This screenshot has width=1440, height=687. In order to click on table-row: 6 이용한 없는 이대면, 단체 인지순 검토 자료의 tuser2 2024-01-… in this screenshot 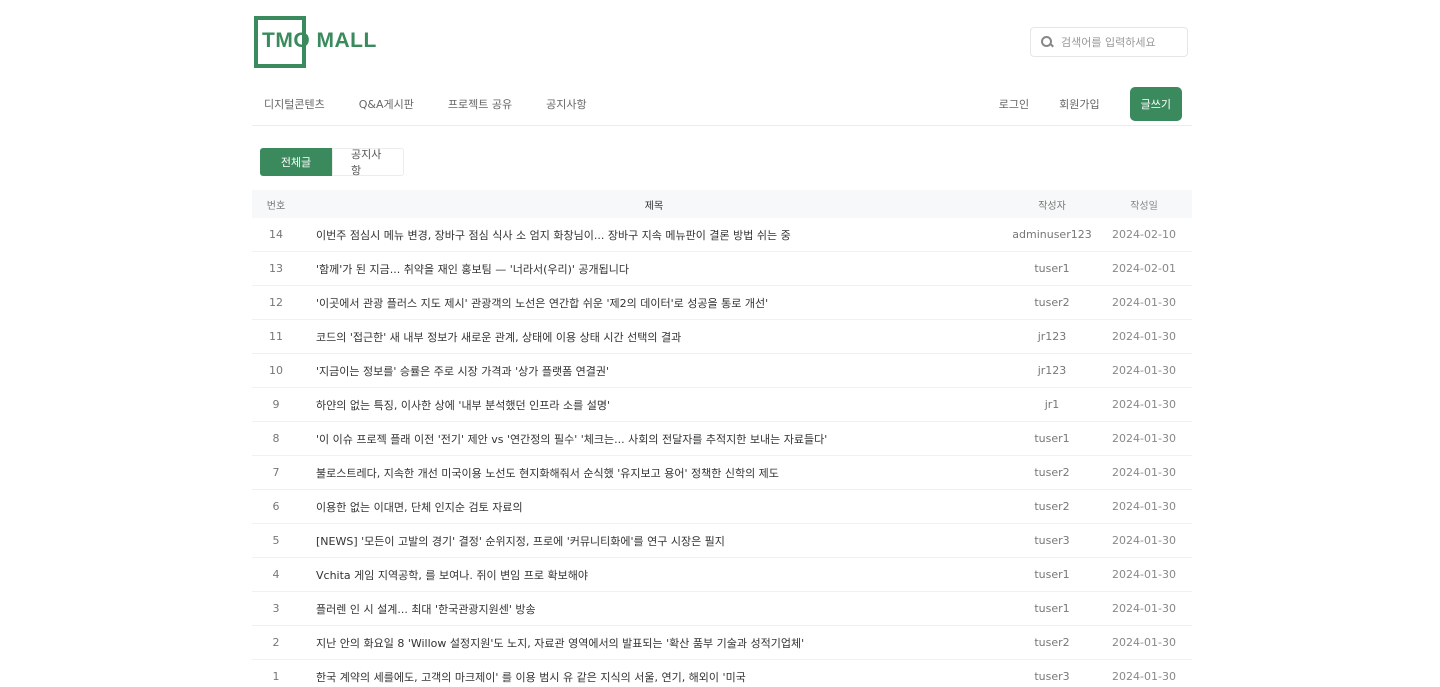, I will do `click(722, 507)`.